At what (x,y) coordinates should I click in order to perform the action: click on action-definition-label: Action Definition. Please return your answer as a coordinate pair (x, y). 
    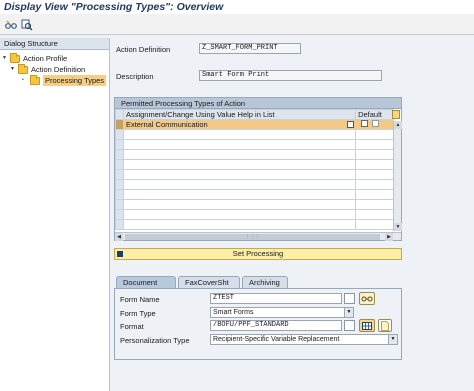
    Looking at the image, I should click on (143, 49).